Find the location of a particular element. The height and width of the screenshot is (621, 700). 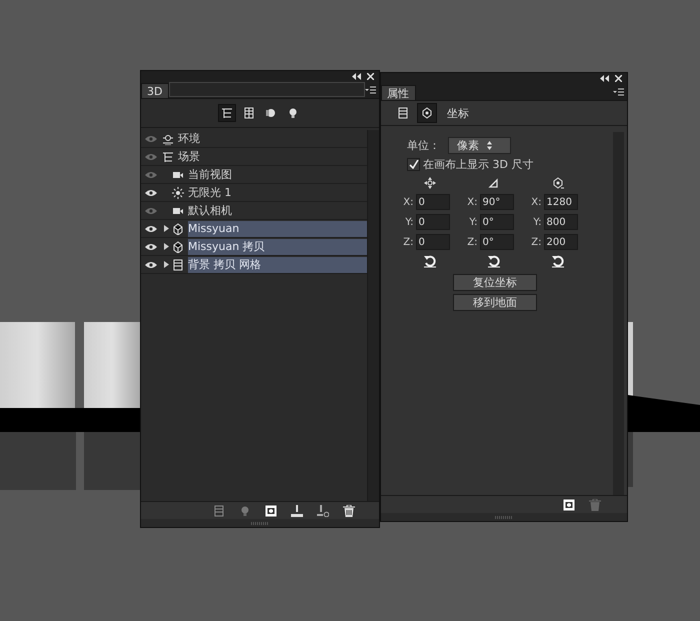

layer-name: 当前视图 is located at coordinates (277, 174).